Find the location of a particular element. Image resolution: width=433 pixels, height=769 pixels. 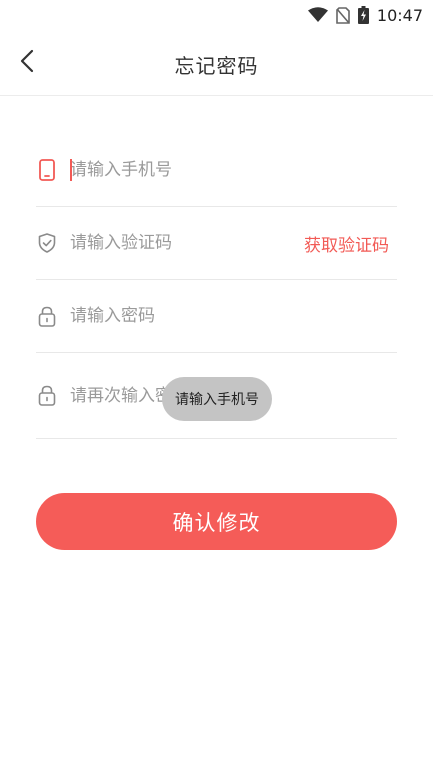

no-sim-icon is located at coordinates (343, 15).